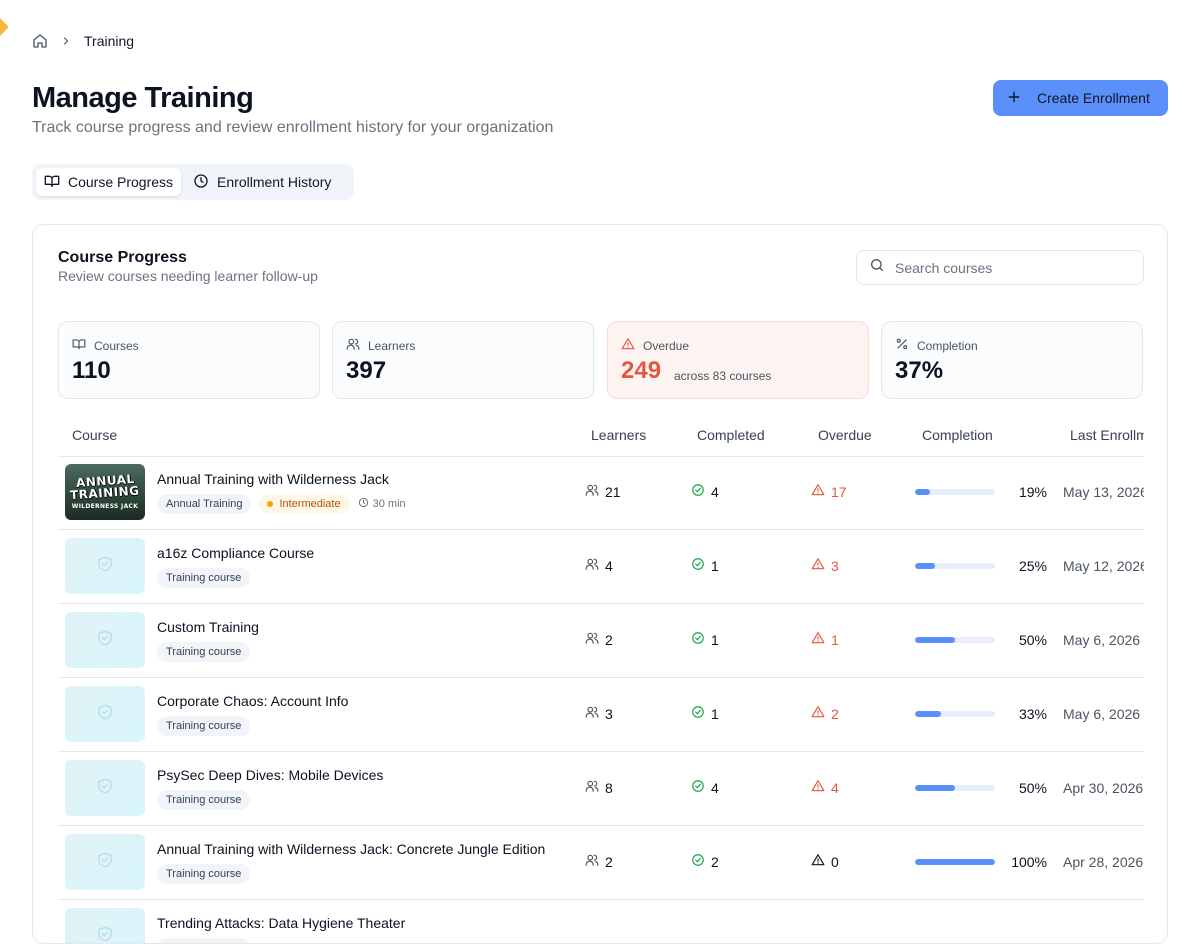 The width and height of the screenshot is (1200, 944). Describe the element at coordinates (947, 346) in the screenshot. I see `stat-label: Completion` at that location.